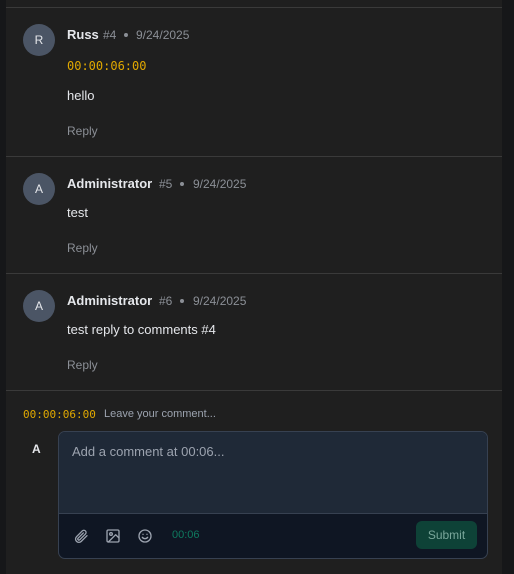  I want to click on comment-number: #5, so click(166, 184).